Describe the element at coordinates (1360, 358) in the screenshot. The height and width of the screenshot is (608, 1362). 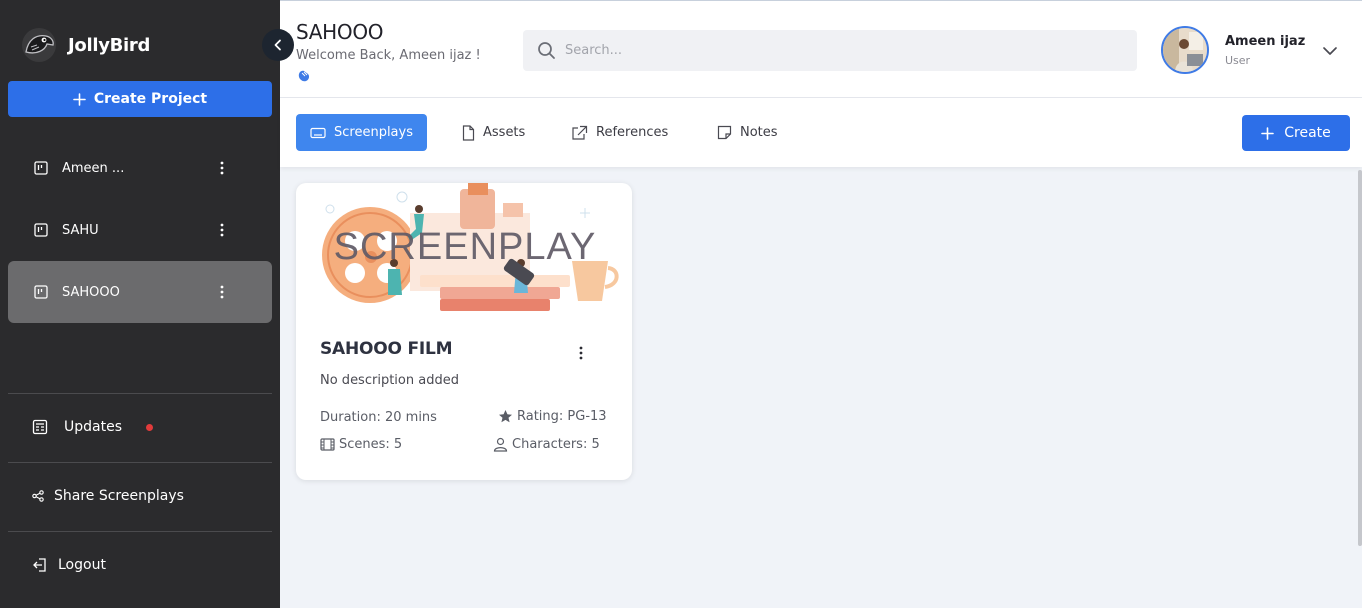
I see `content-scrollbar` at that location.